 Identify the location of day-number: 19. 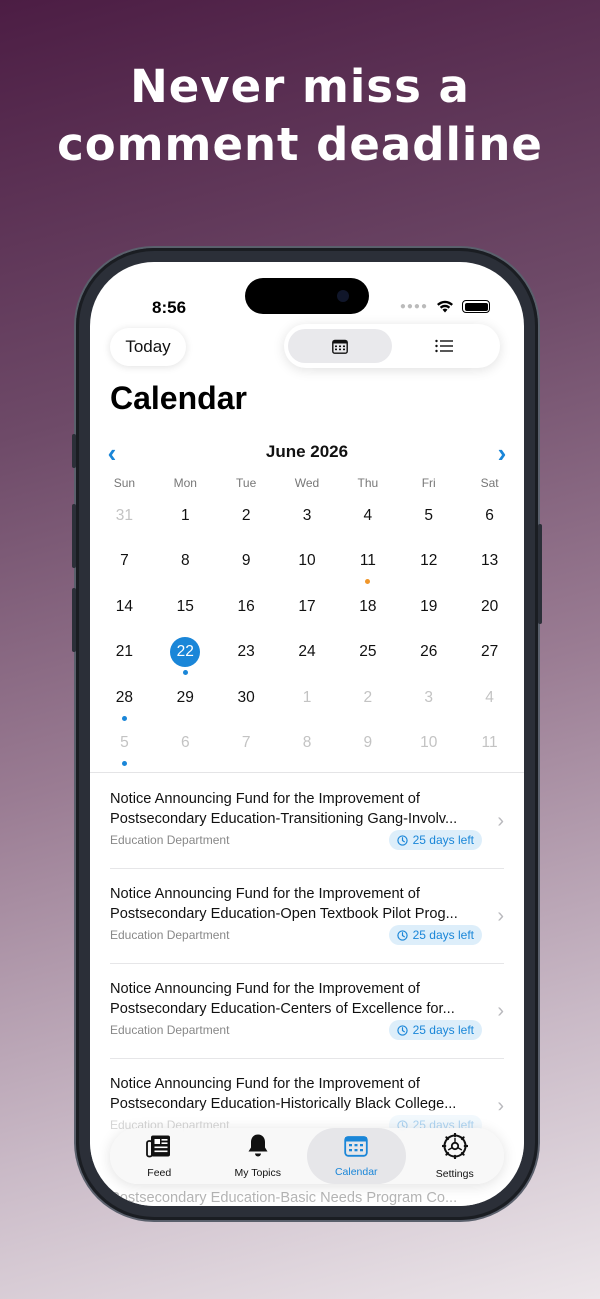
(429, 606).